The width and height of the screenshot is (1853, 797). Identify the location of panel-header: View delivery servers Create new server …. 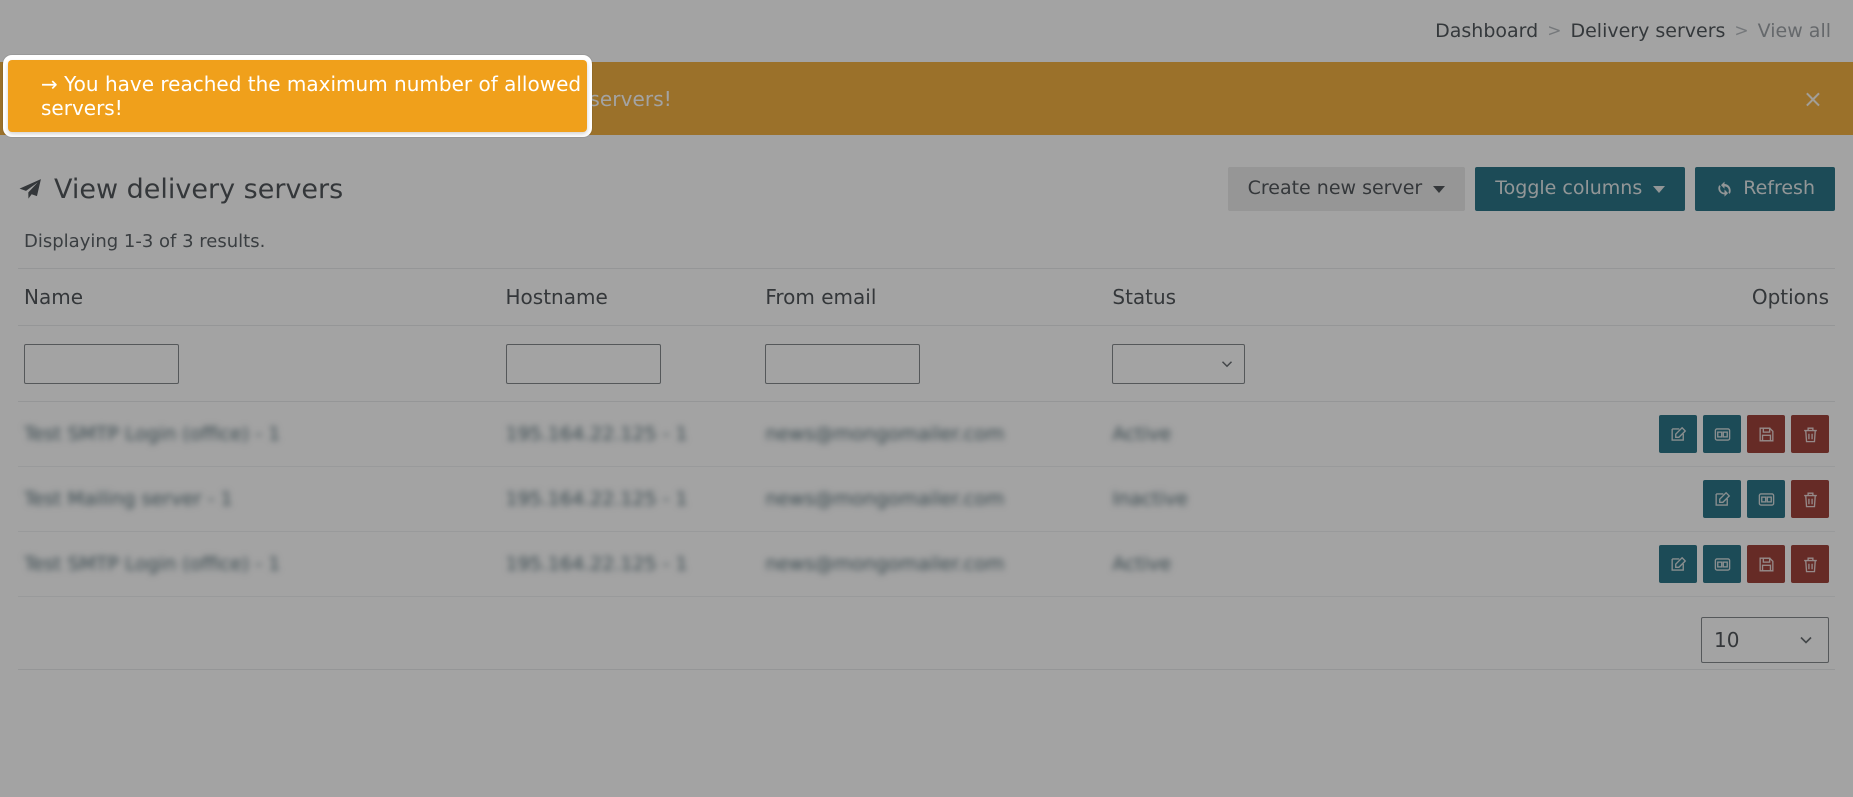
(926, 176).